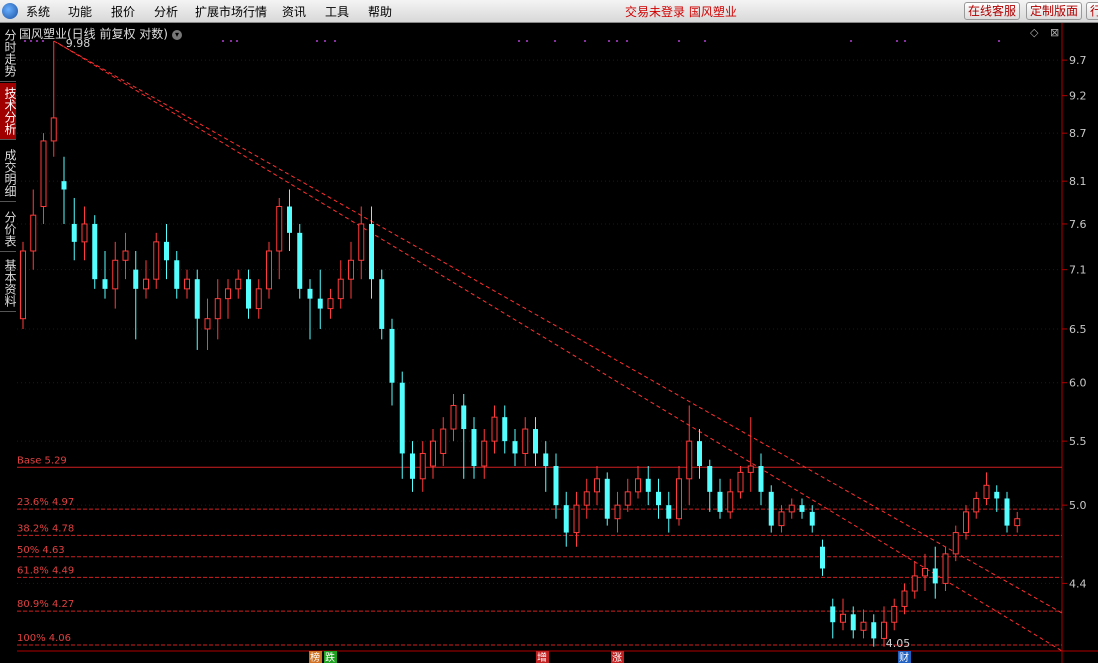 The image size is (1098, 663). Describe the element at coordinates (38, 11) in the screenshot. I see `menu-system: 系统` at that location.